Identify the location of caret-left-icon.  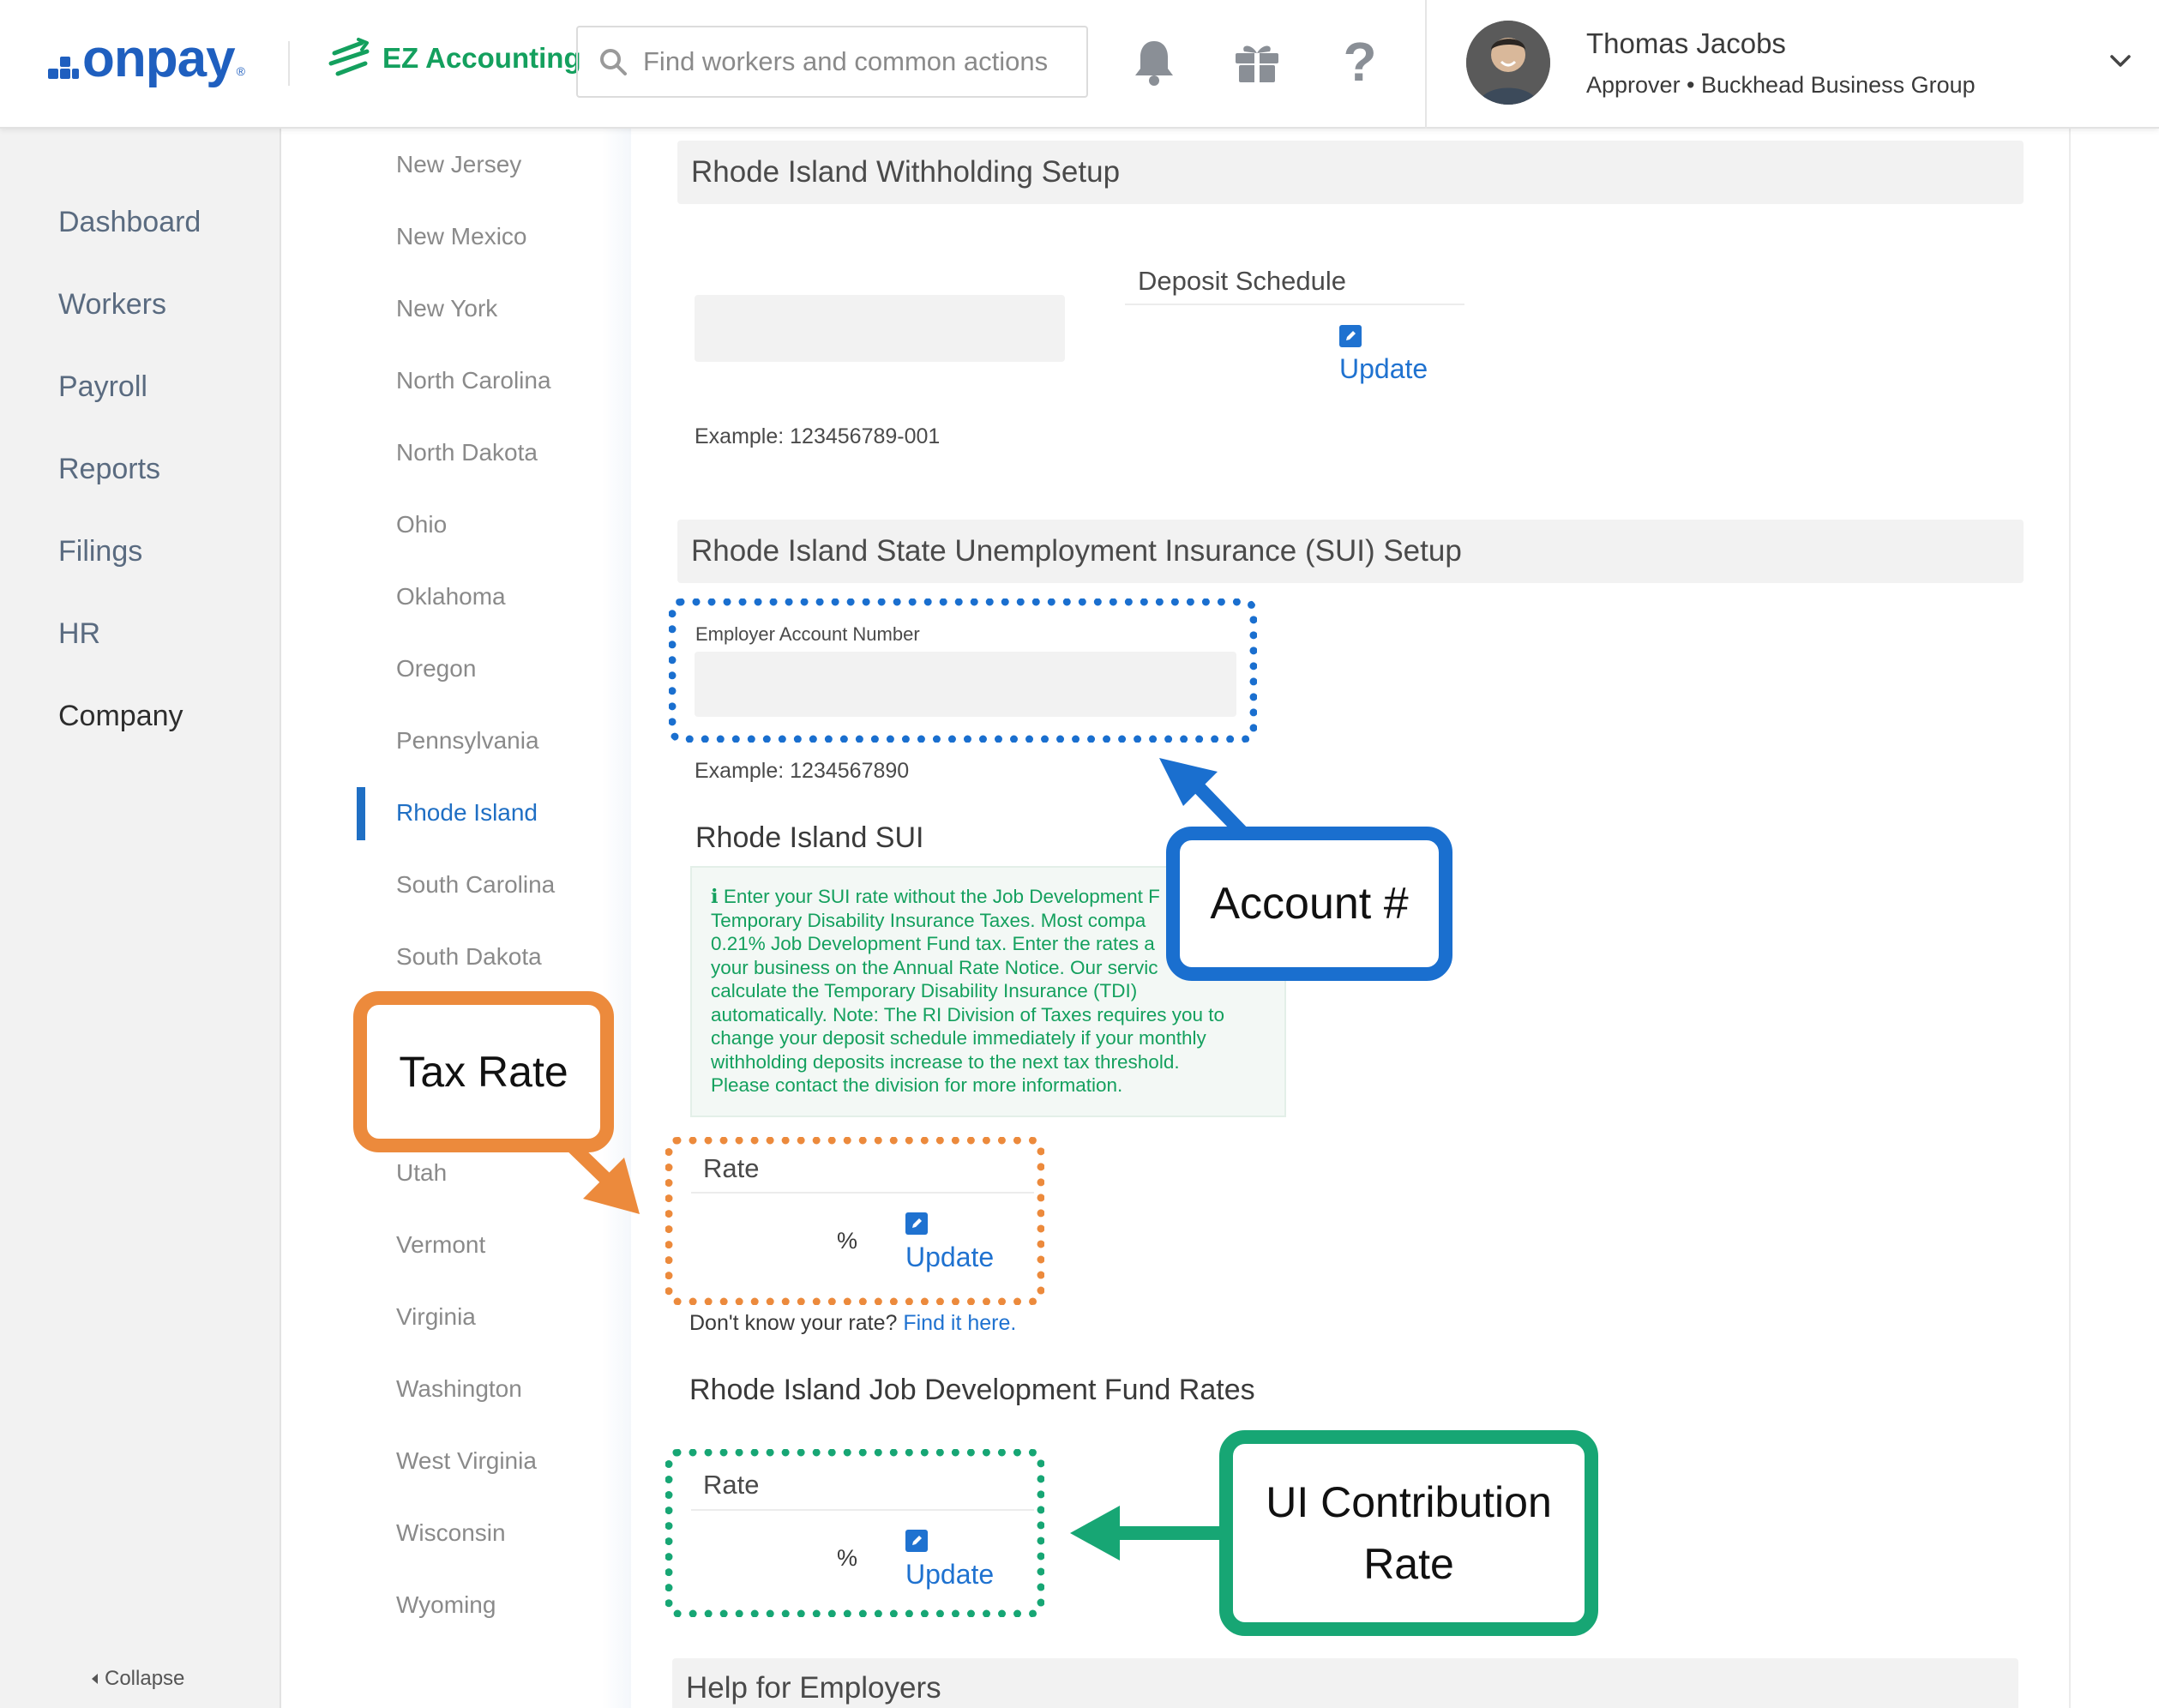
(95, 1679).